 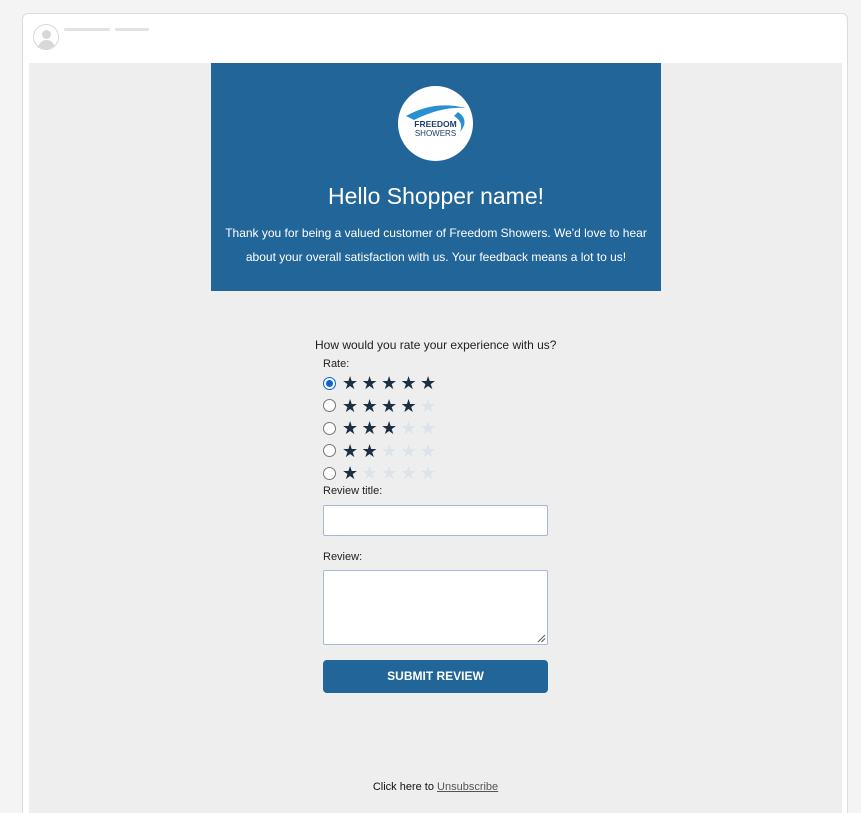 I want to click on unsubscribe-prefix: Click here to, so click(x=403, y=787).